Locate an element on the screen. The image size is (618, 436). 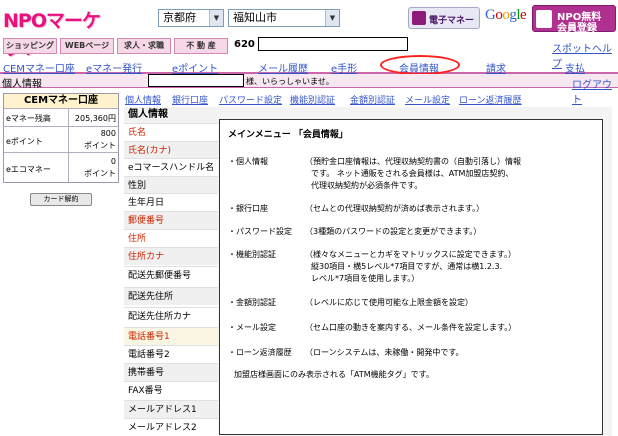
nav-webpage-label: WEBページ is located at coordinates (87, 45).